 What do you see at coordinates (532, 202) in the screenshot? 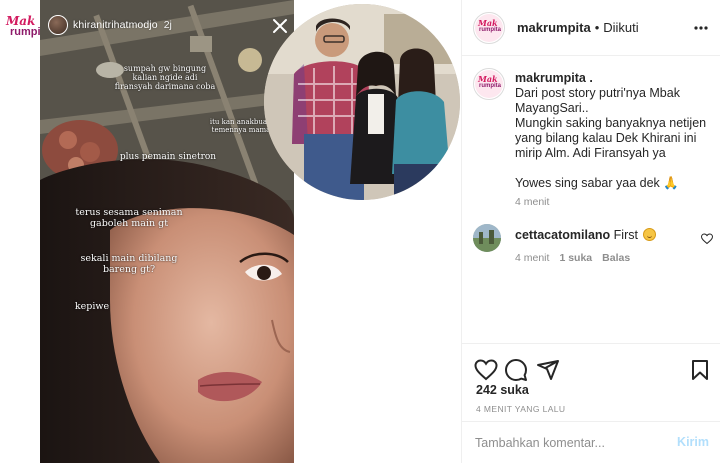
I see `caption-time: 4 menit` at bounding box center [532, 202].